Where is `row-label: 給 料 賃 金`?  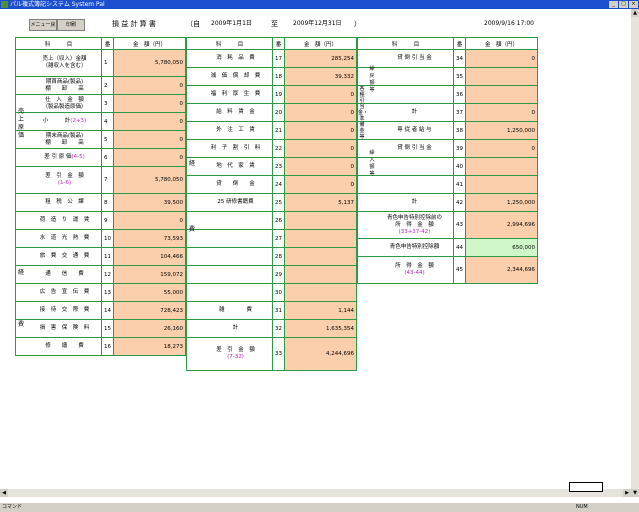
row-label: 給 料 賃 金 is located at coordinates (235, 112).